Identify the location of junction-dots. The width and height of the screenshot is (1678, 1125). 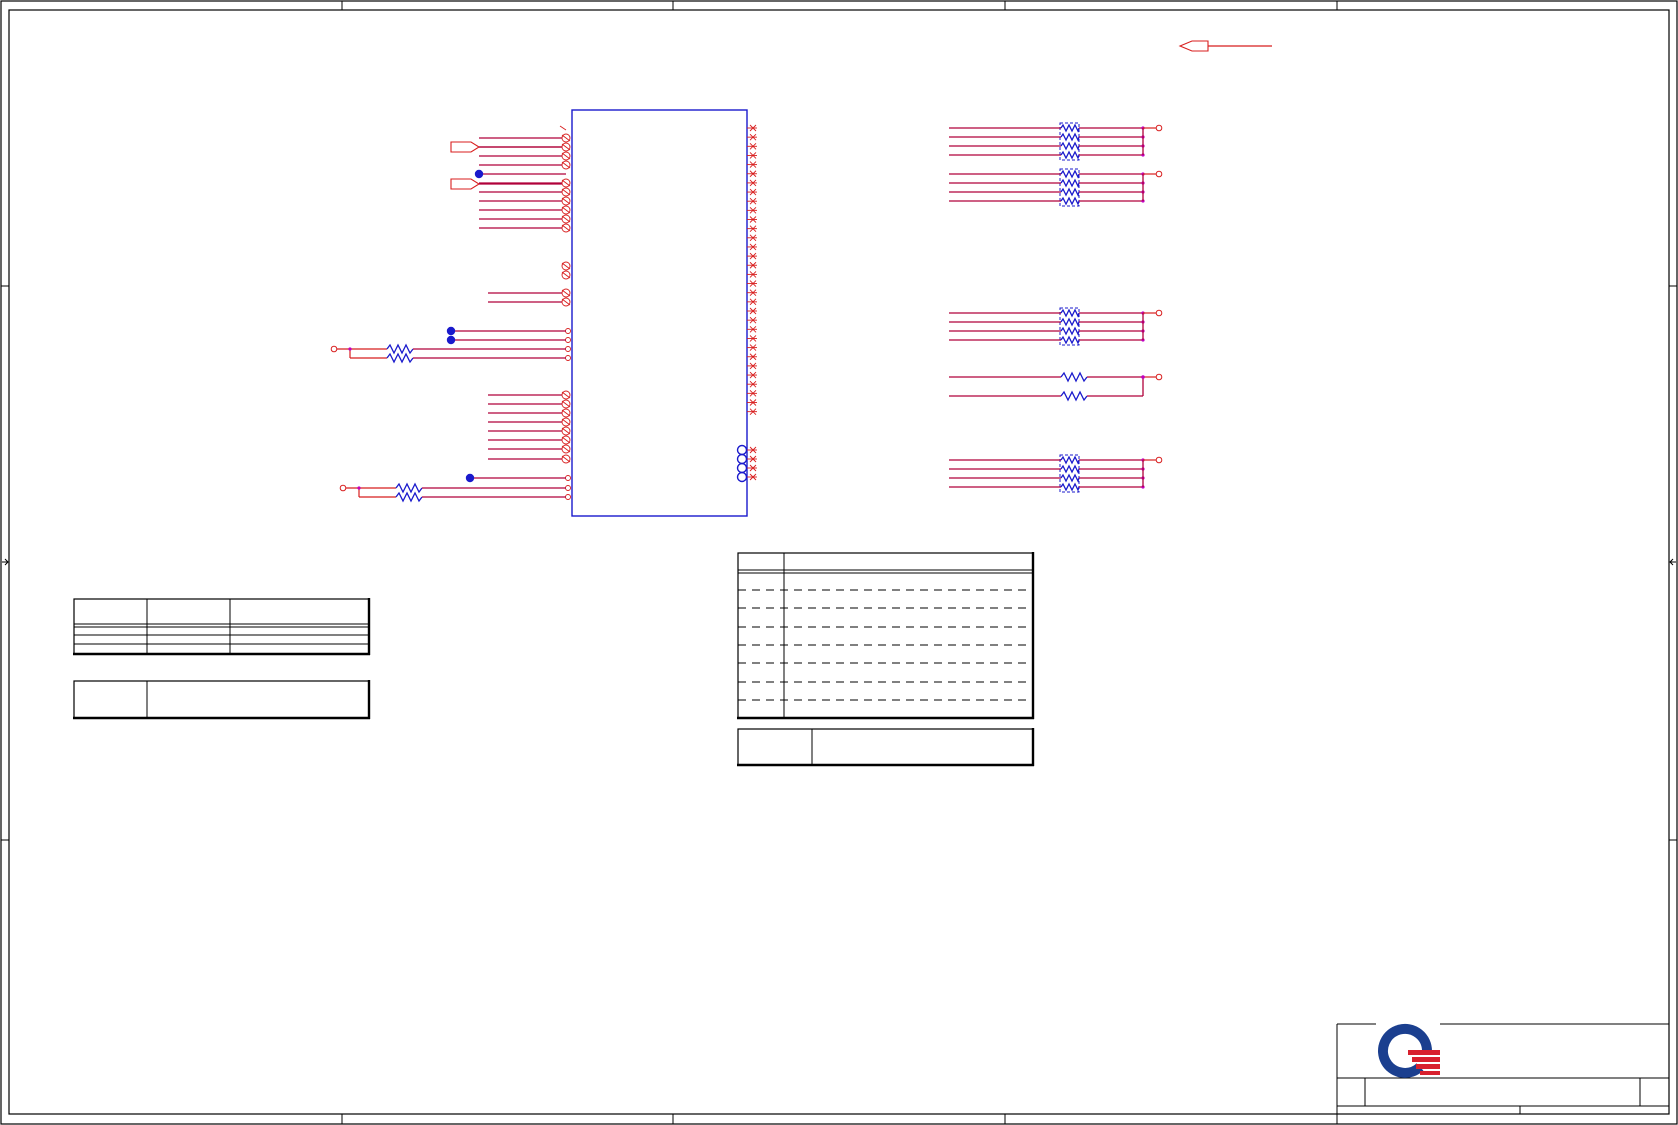
(506, 326).